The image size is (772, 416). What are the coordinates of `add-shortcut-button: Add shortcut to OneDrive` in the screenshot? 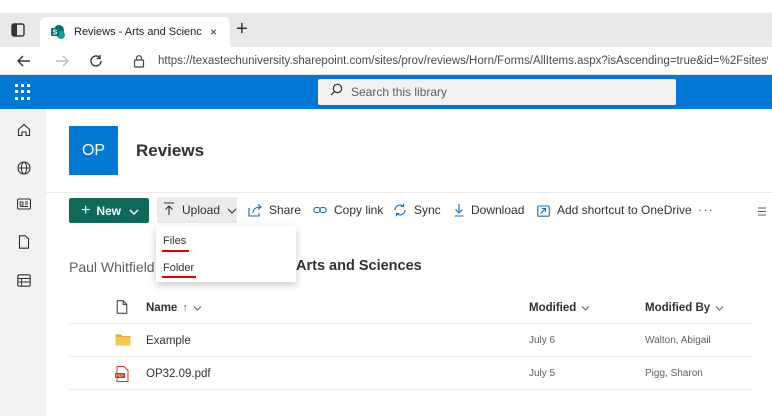 It's located at (614, 210).